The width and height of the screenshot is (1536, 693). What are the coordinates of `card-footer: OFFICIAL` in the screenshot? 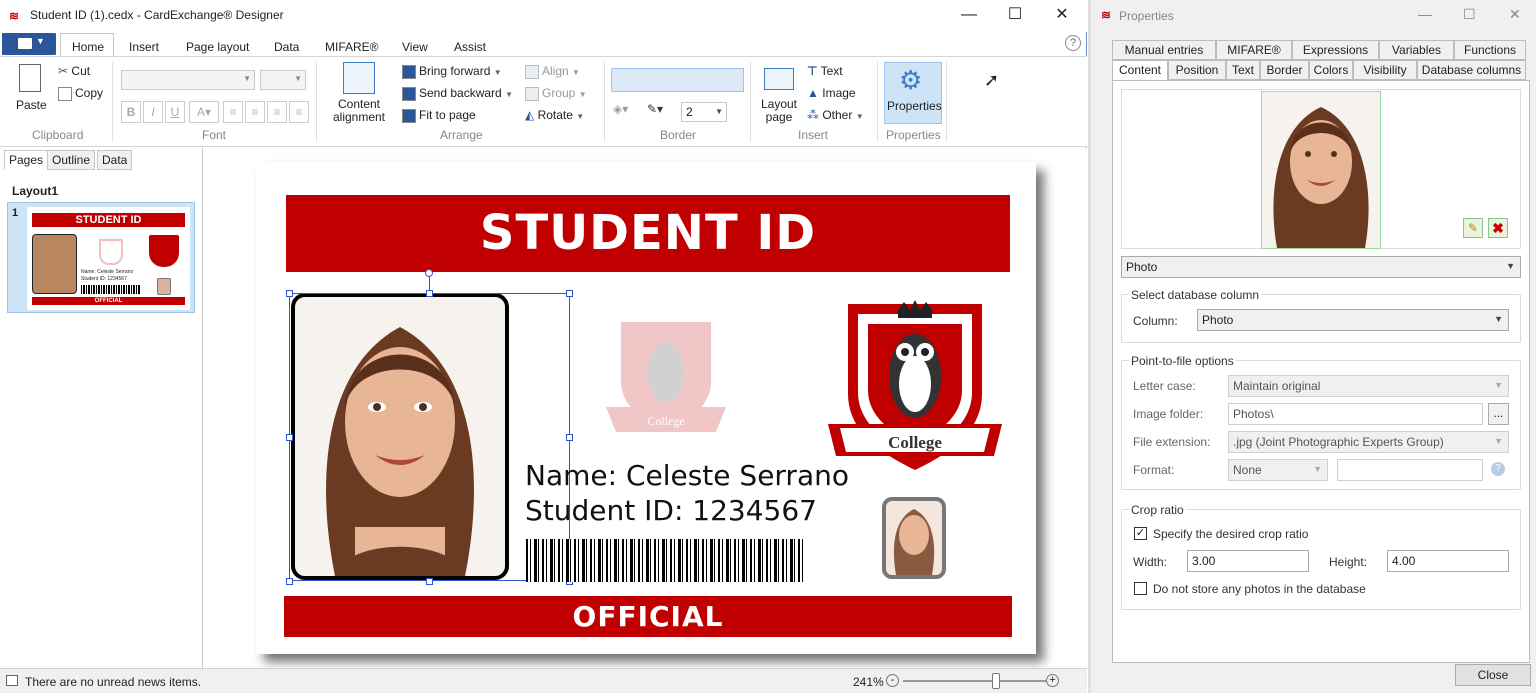 It's located at (648, 616).